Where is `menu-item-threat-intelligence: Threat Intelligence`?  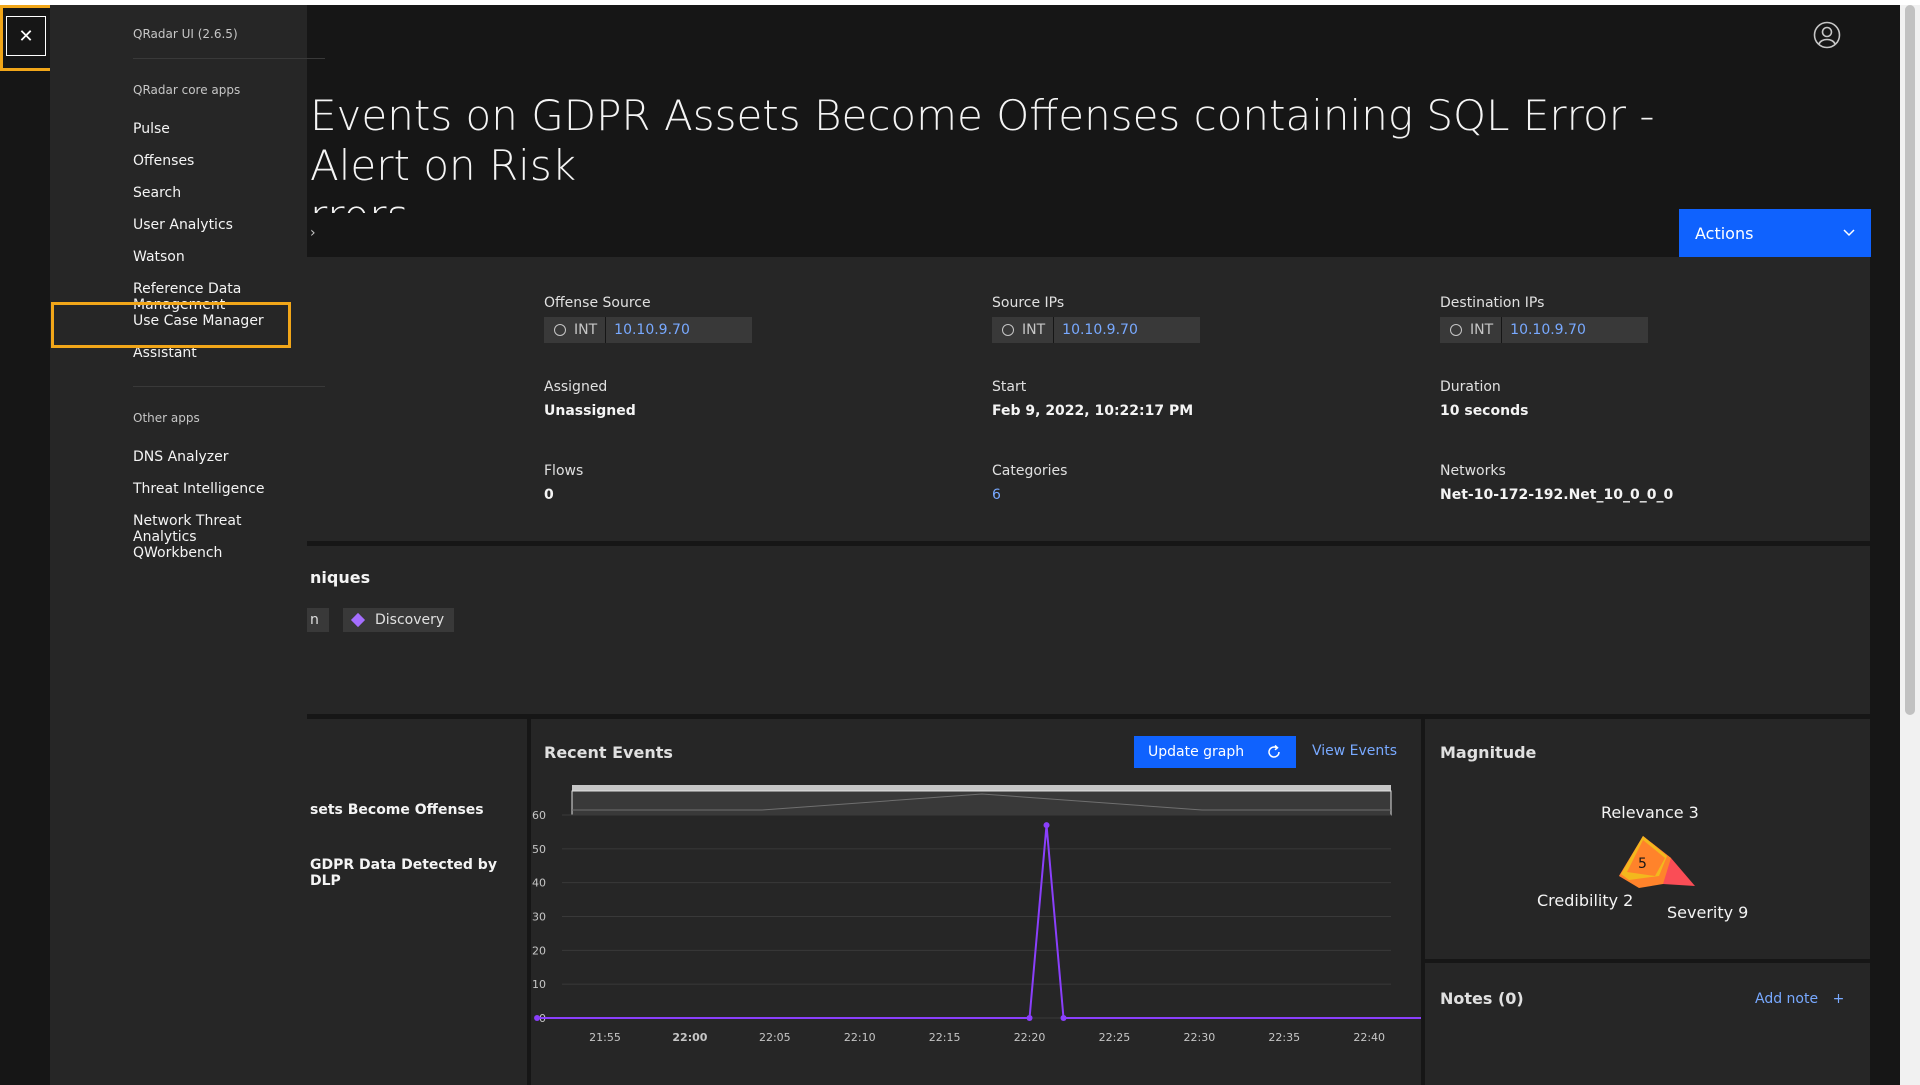
menu-item-threat-intelligence: Threat Intelligence is located at coordinates (198, 489).